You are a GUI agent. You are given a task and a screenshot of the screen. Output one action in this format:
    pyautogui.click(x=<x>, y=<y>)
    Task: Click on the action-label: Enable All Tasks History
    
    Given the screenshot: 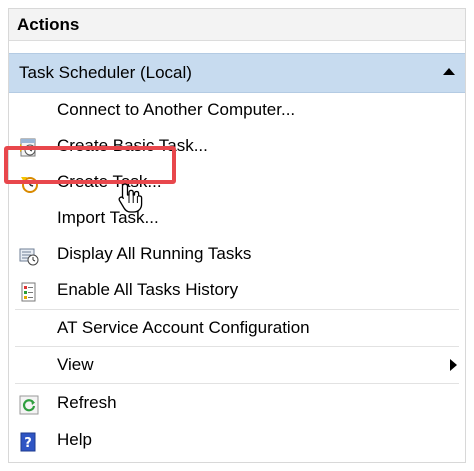 What is the action you would take?
    pyautogui.click(x=148, y=289)
    